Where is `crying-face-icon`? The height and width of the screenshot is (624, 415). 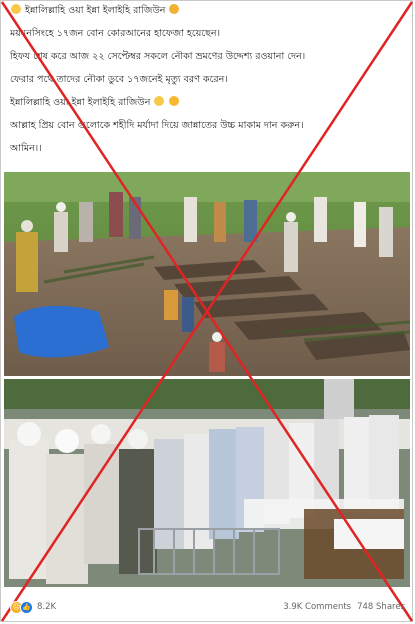 crying-face-icon is located at coordinates (174, 9).